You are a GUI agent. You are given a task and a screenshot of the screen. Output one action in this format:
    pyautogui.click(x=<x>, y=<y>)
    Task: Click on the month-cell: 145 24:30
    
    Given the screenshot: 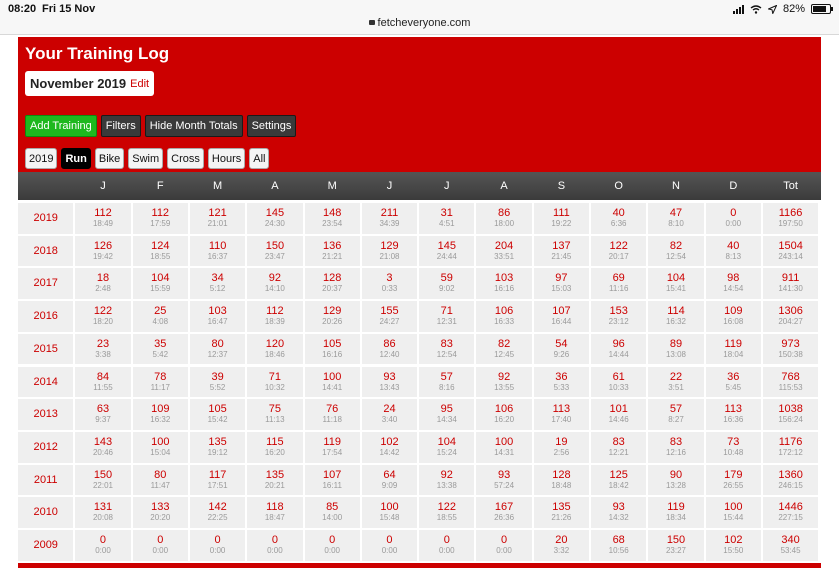 What is the action you would take?
    pyautogui.click(x=275, y=218)
    